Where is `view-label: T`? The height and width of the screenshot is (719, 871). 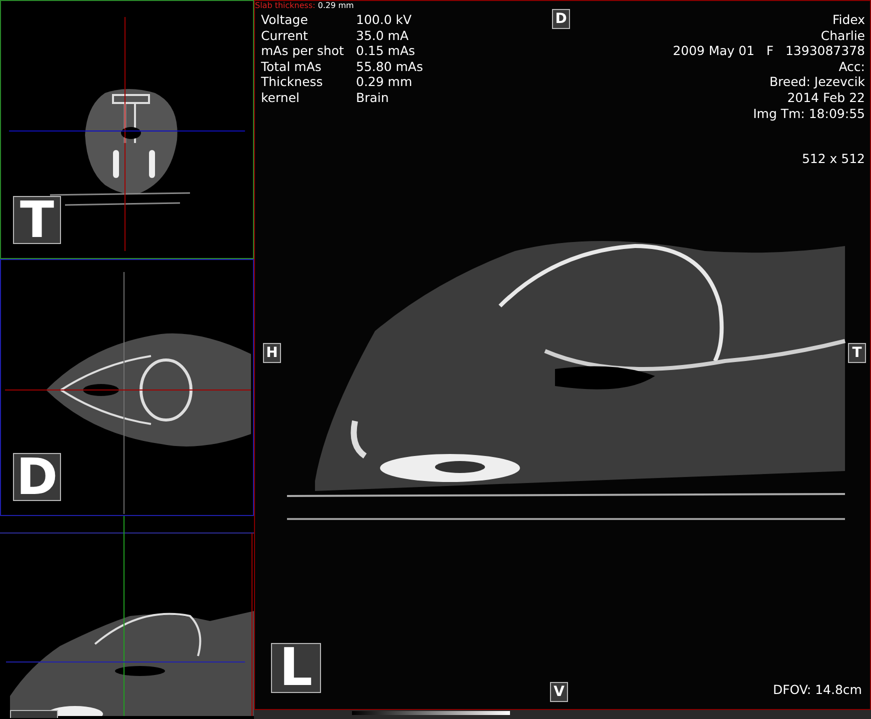 view-label: T is located at coordinates (37, 220).